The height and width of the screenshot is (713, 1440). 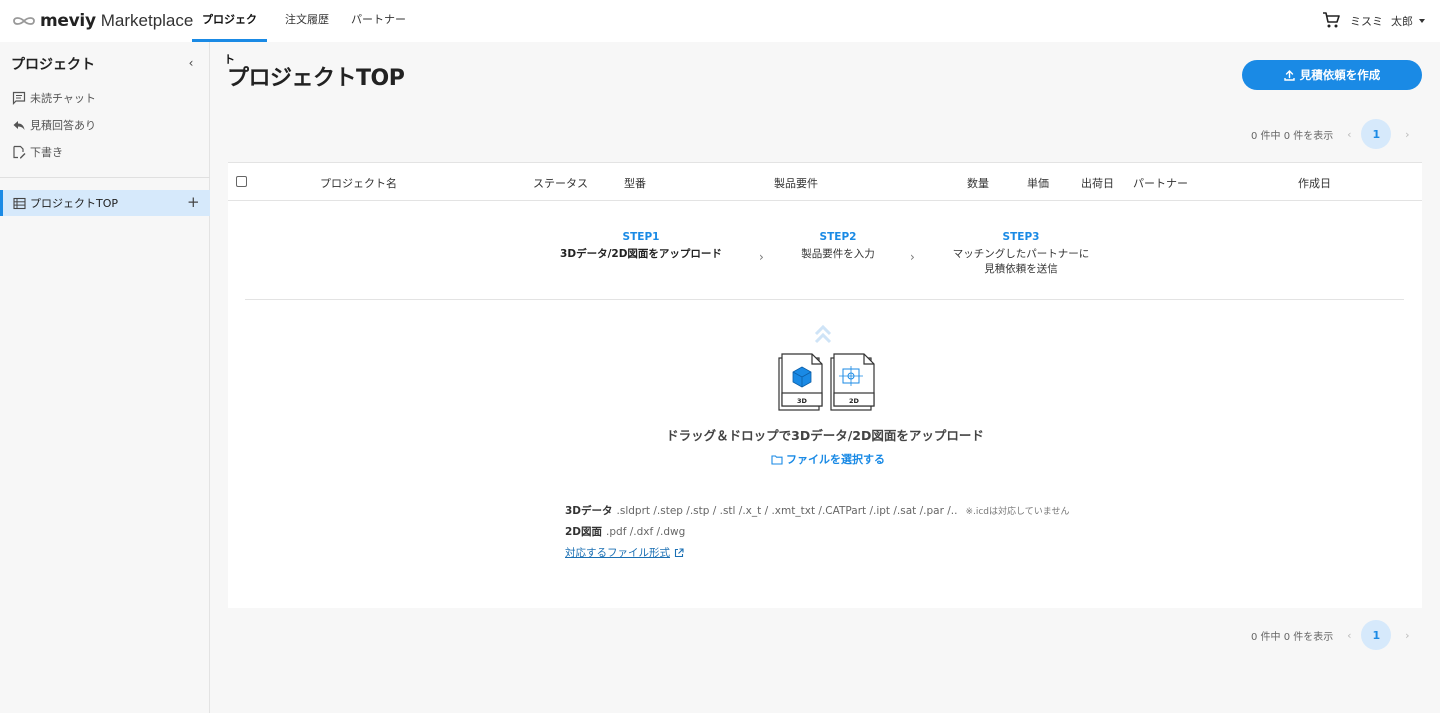 What do you see at coordinates (1017, 512) in the screenshot?
I see `format-note: ※.icdは対応していません` at bounding box center [1017, 512].